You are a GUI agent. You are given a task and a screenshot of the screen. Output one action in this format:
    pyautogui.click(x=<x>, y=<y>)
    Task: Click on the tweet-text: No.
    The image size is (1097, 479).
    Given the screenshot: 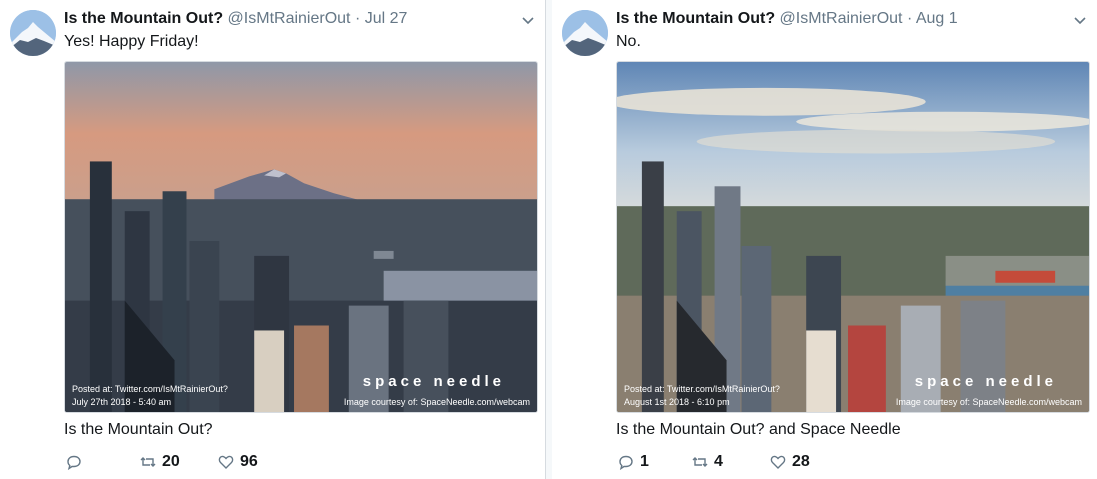 What is the action you would take?
    pyautogui.click(x=628, y=41)
    